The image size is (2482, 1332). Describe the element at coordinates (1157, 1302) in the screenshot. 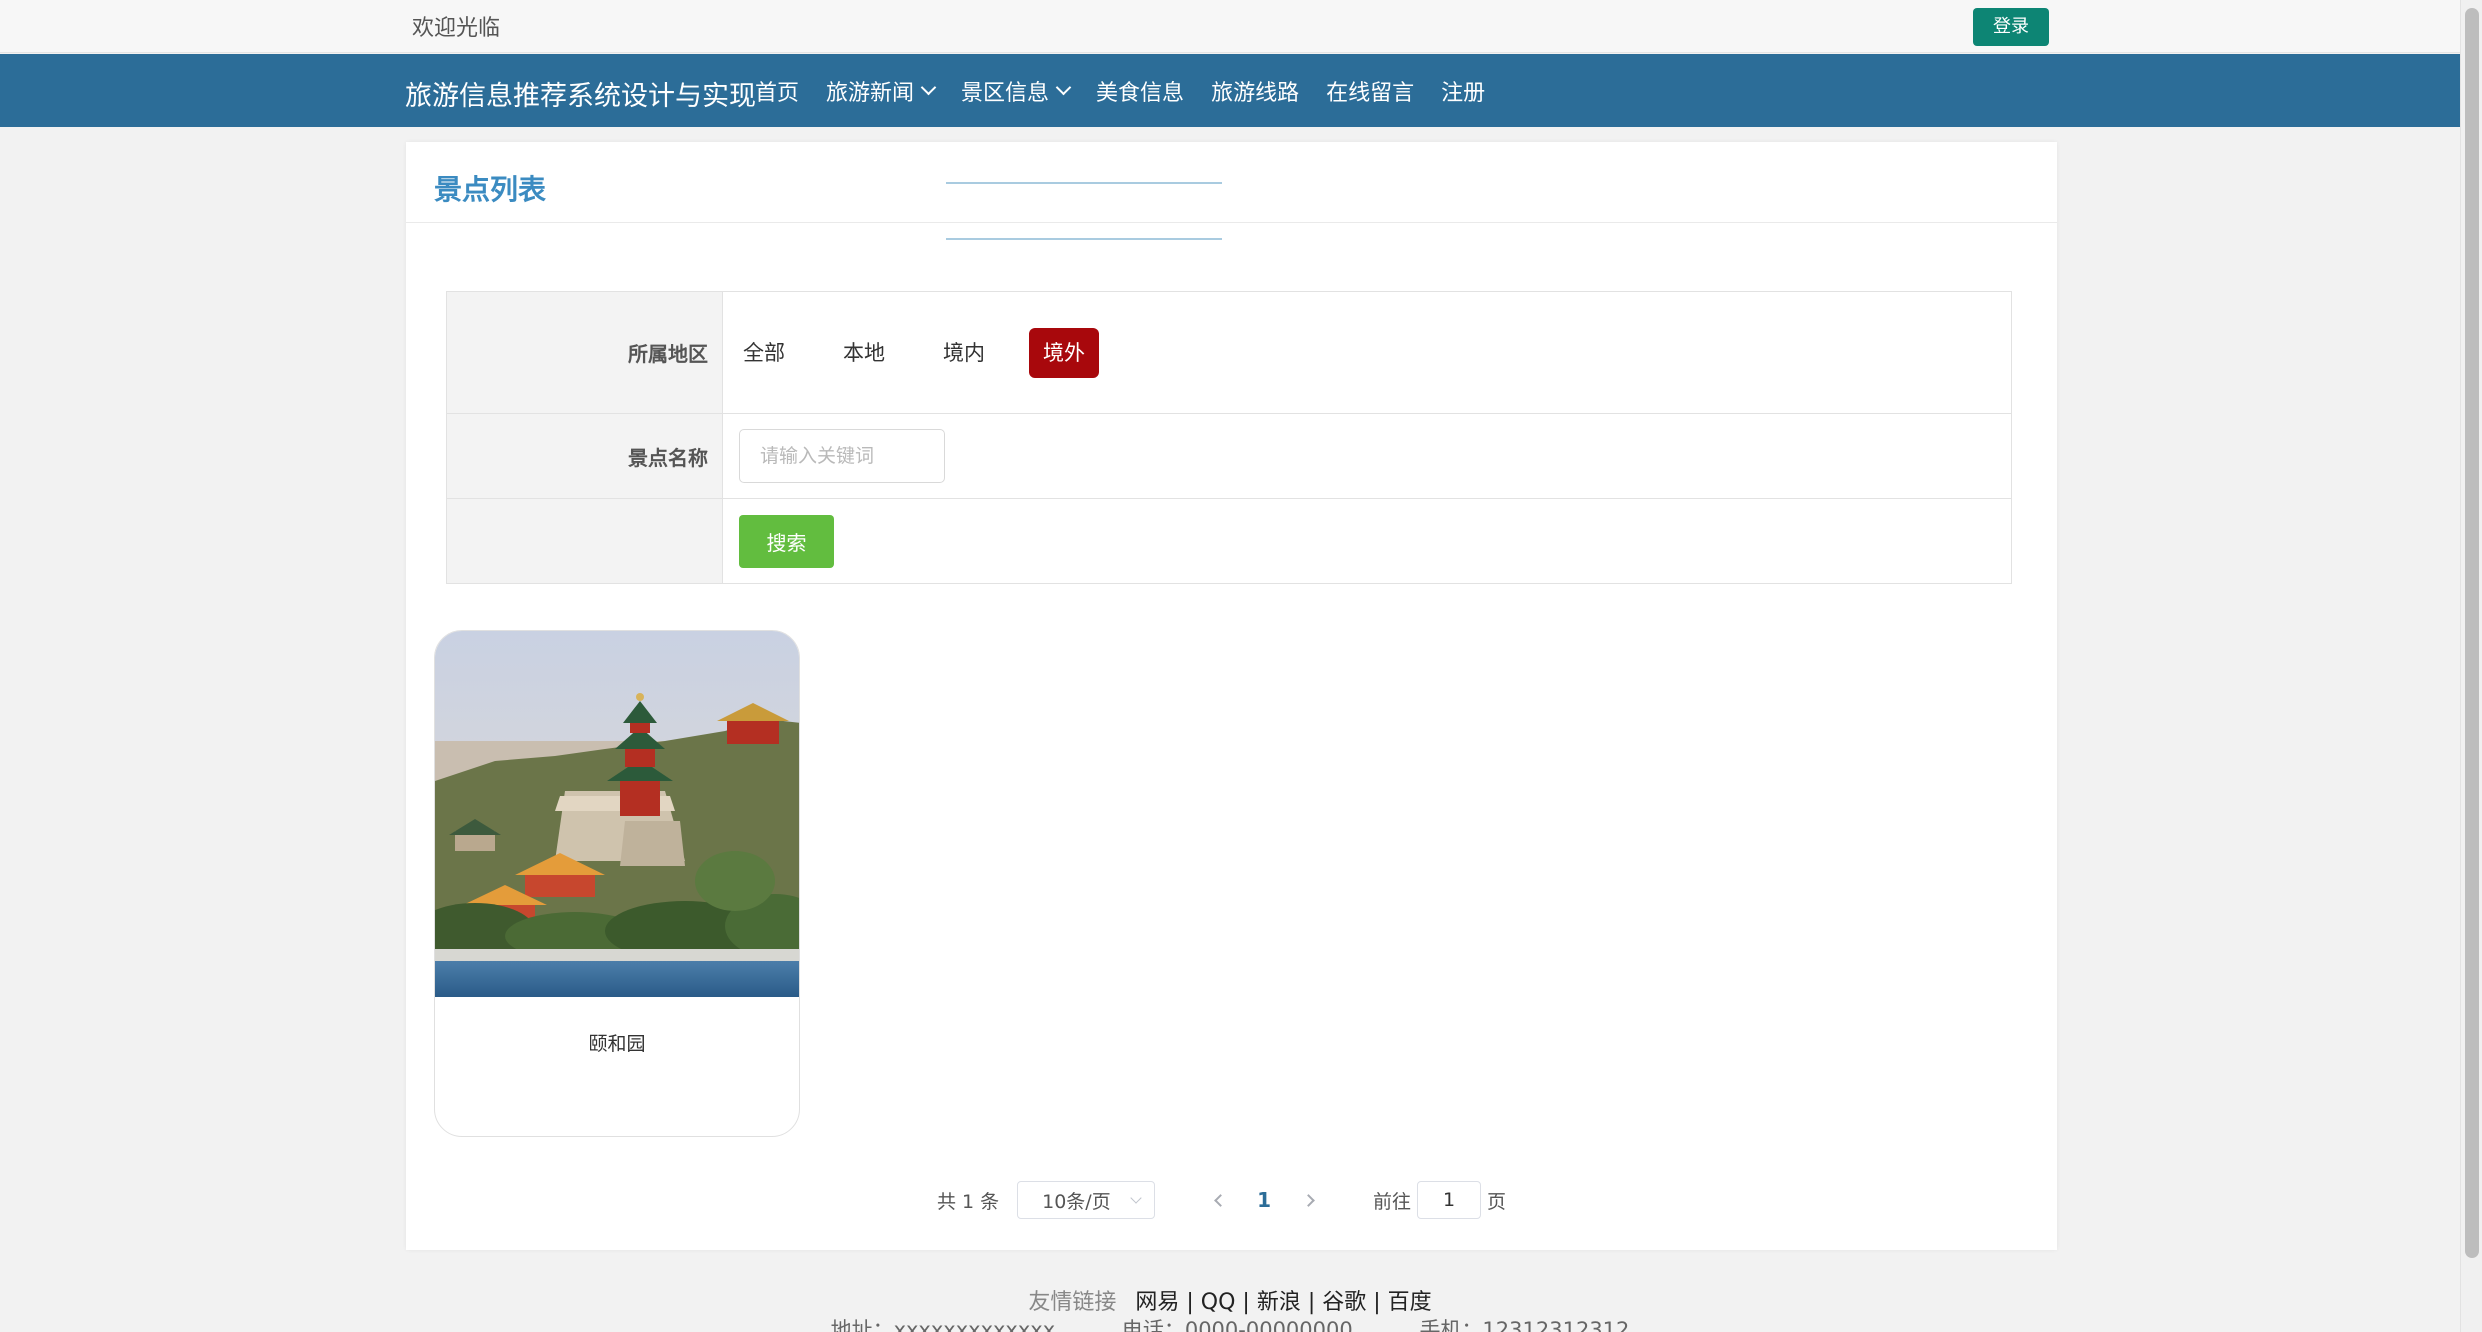

I see `footer-link-netease: 网易` at that location.